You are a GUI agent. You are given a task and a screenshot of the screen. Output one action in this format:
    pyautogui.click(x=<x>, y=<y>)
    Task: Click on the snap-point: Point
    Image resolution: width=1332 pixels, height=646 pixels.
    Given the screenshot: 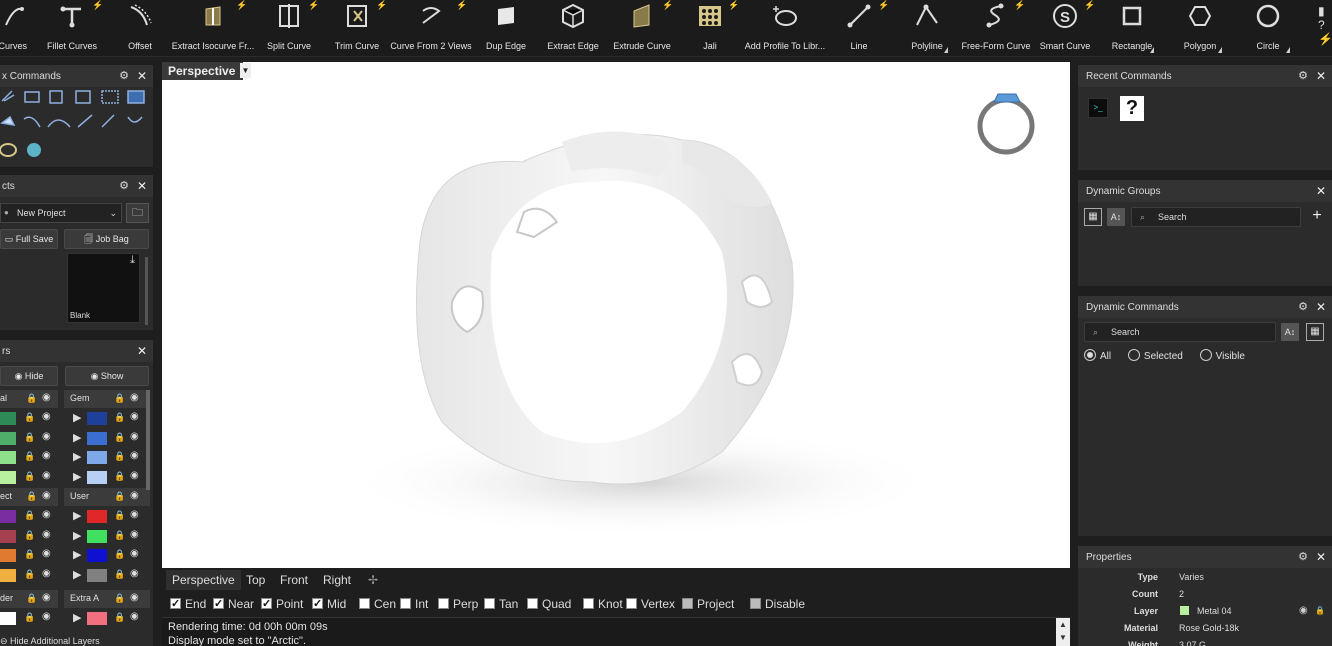 What is the action you would take?
    pyautogui.click(x=282, y=604)
    